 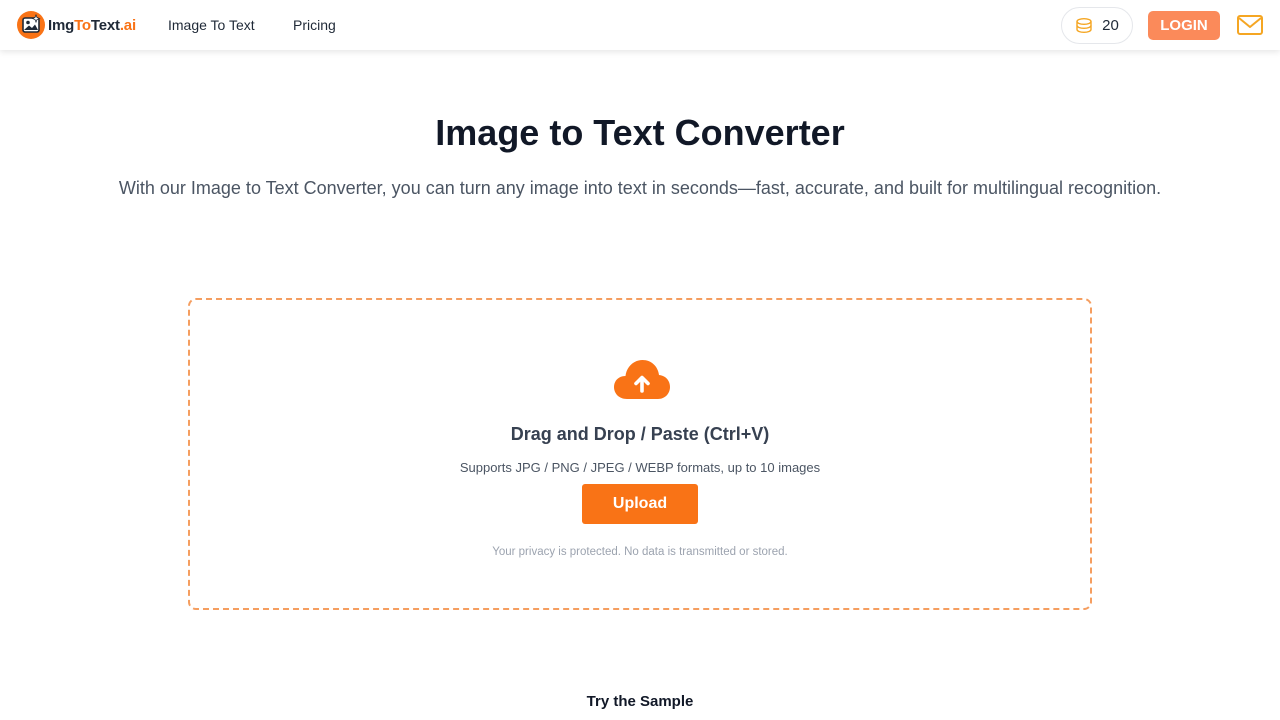 I want to click on logo-text-to: To, so click(x=82, y=25).